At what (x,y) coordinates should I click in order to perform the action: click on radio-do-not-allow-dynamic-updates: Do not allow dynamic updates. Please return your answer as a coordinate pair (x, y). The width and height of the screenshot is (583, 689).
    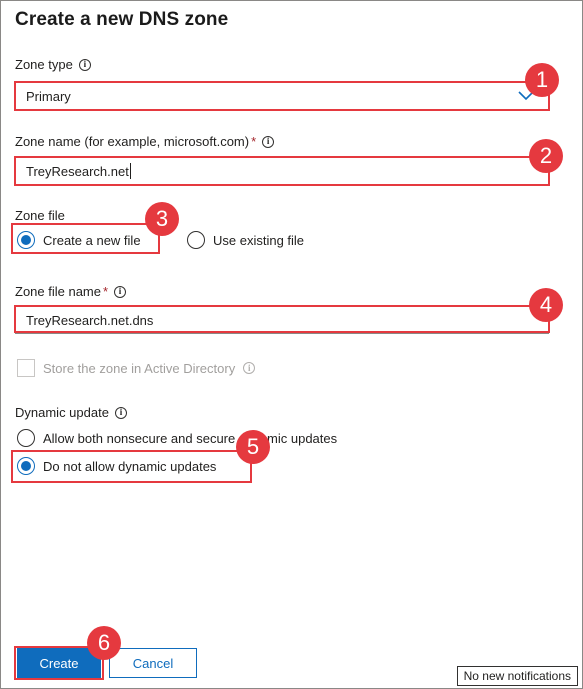
    Looking at the image, I should click on (116, 466).